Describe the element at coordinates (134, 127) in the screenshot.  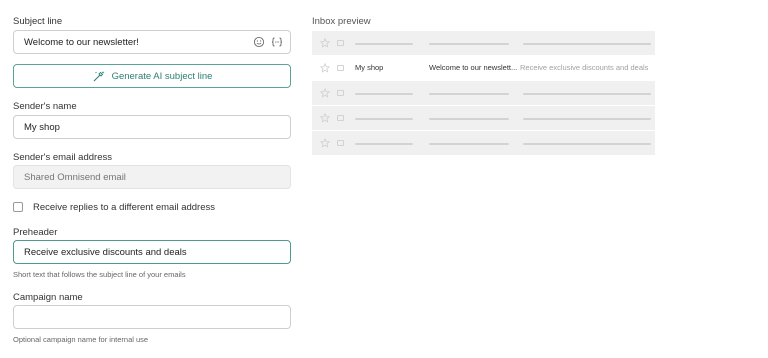
I see `sender-name-input` at that location.